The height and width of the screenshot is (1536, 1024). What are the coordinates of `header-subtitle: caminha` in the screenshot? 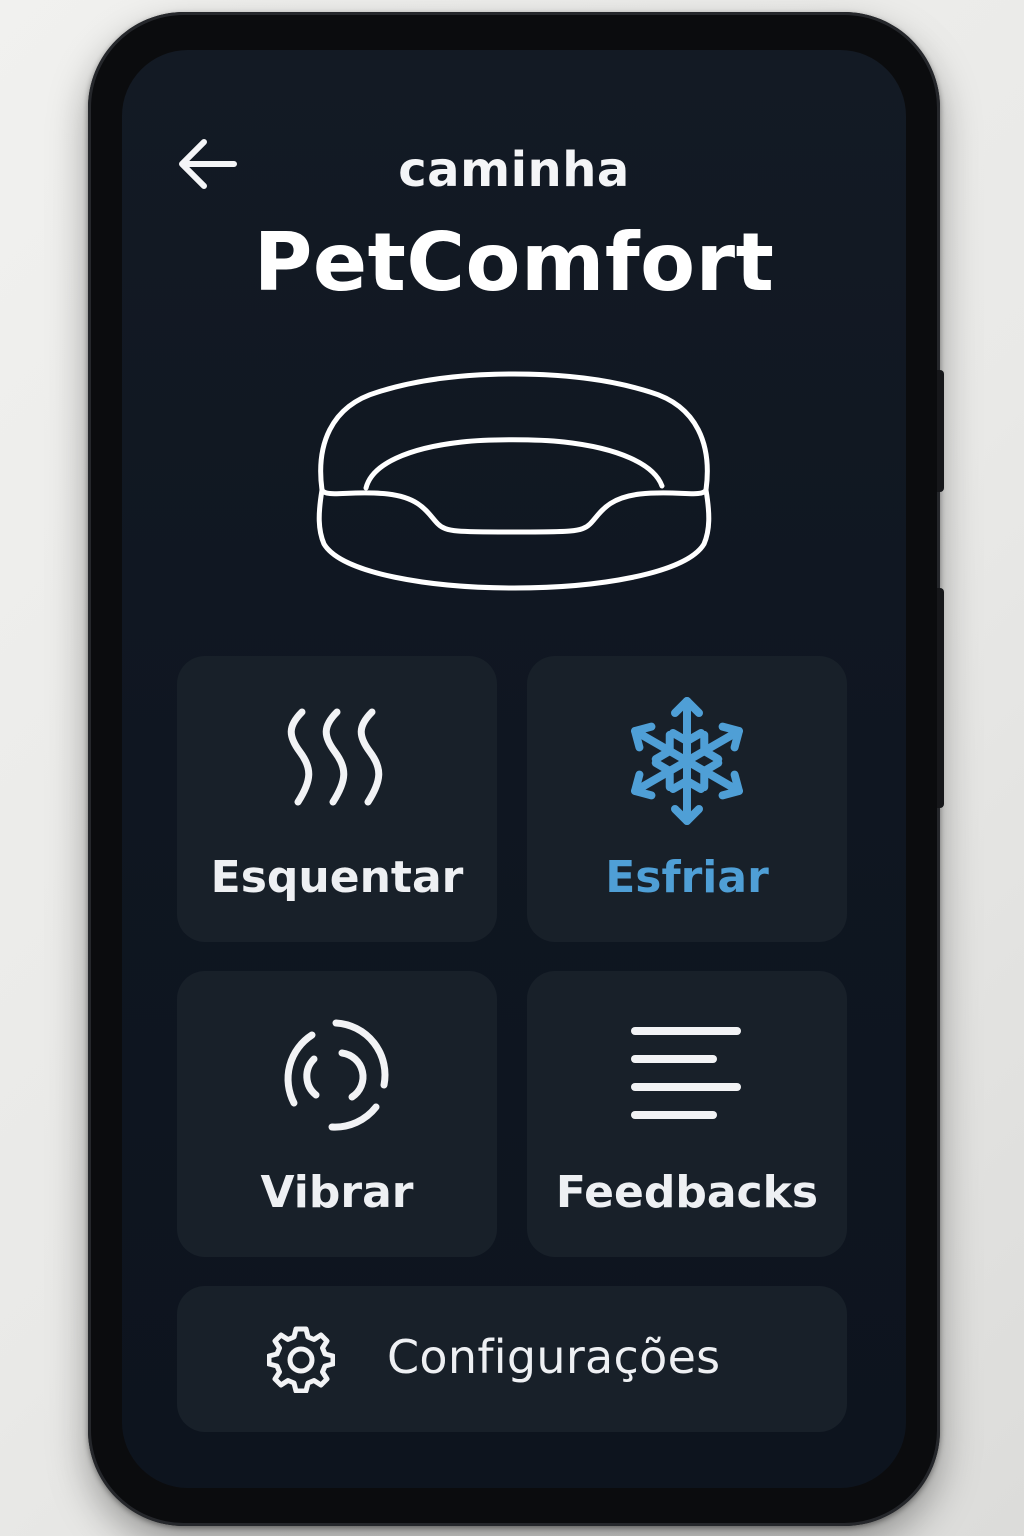 It's located at (514, 170).